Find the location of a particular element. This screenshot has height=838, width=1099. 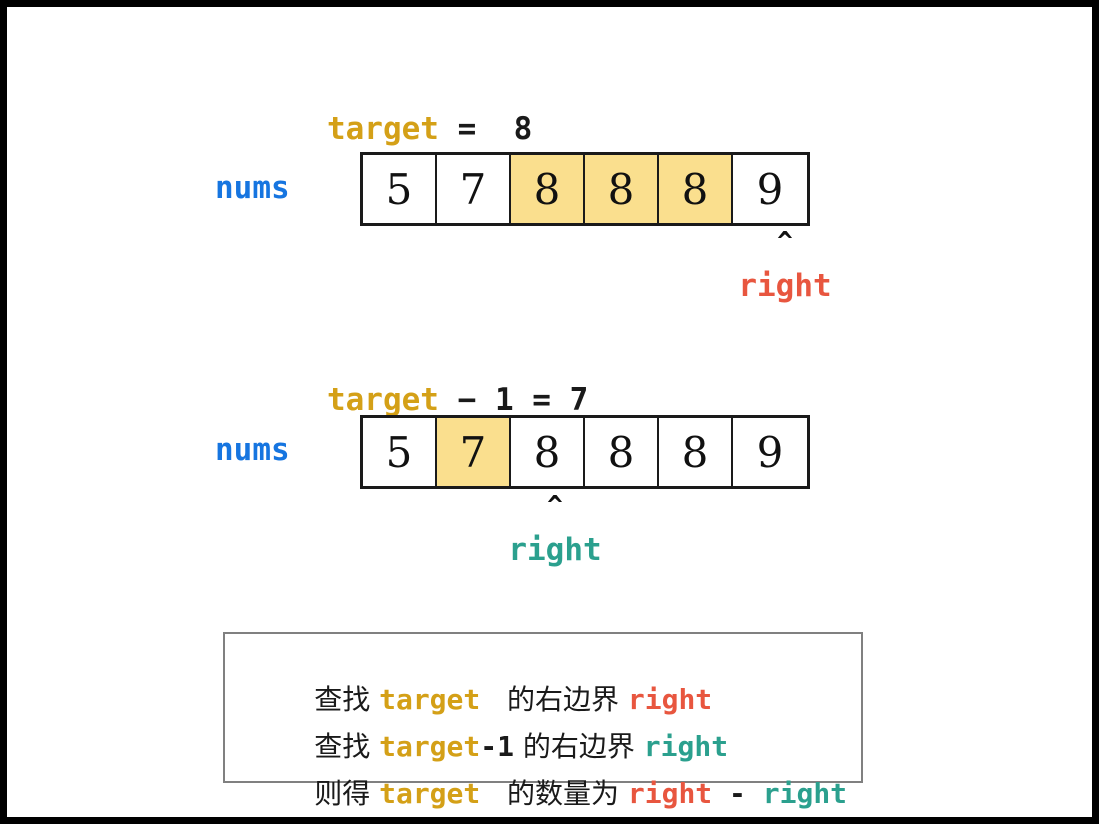

pointer-label-right-lower: right is located at coordinates (555, 550).